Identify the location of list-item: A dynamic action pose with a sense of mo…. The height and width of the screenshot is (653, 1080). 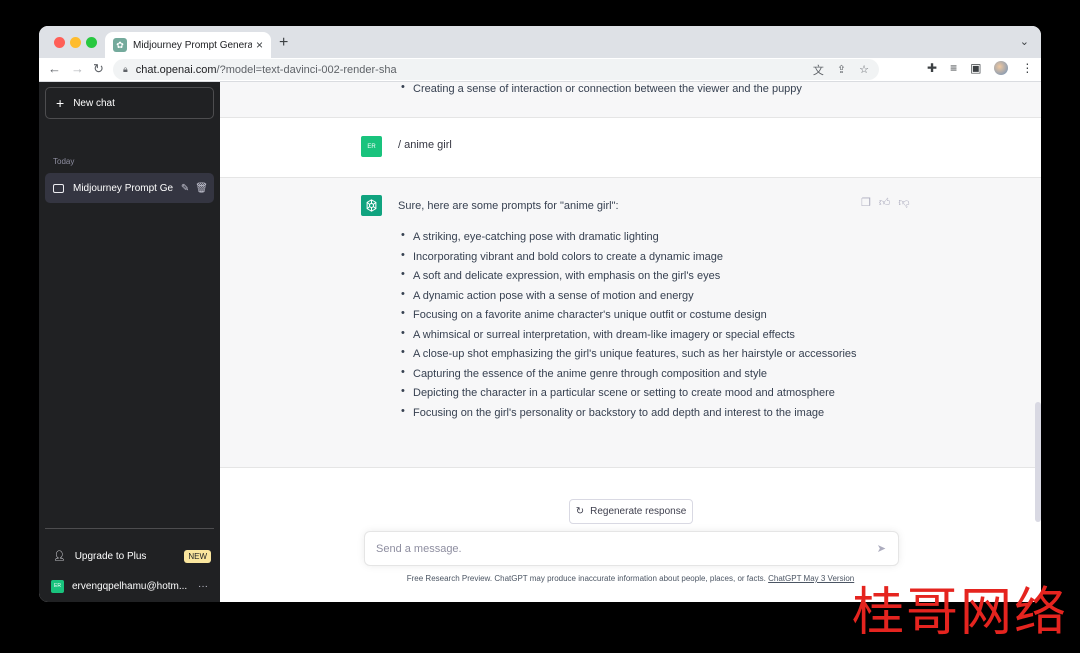
(632, 296).